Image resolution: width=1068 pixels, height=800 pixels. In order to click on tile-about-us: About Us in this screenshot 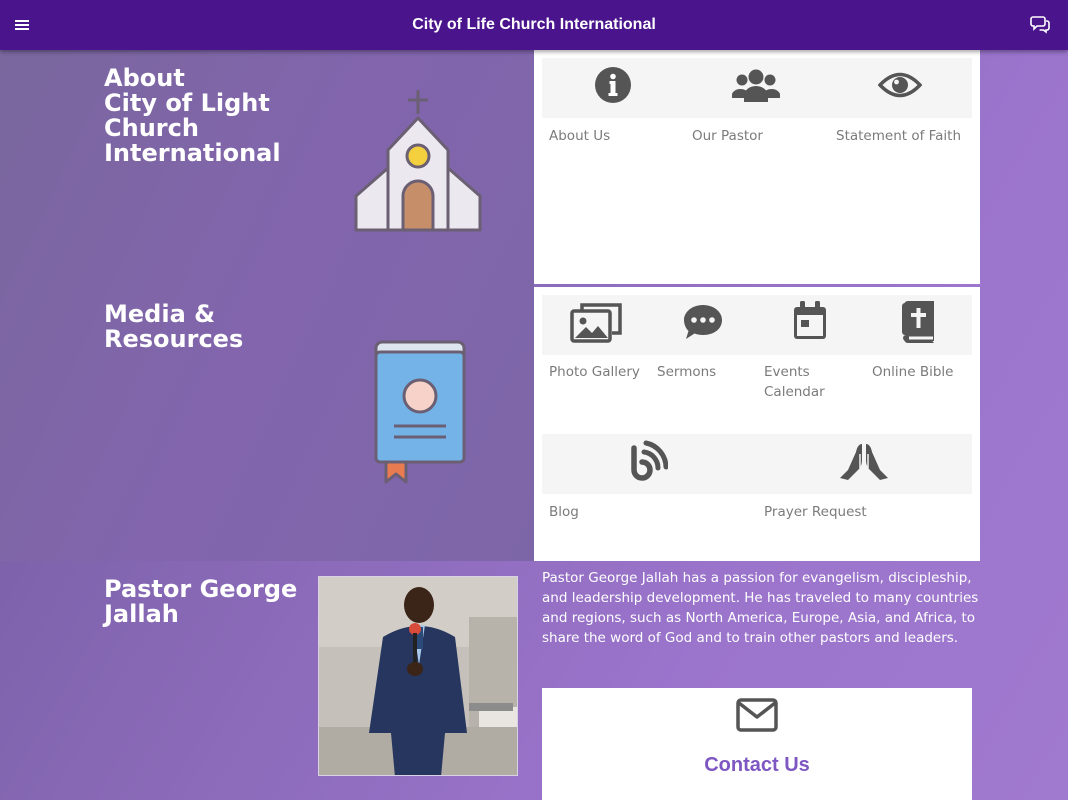, I will do `click(614, 136)`.